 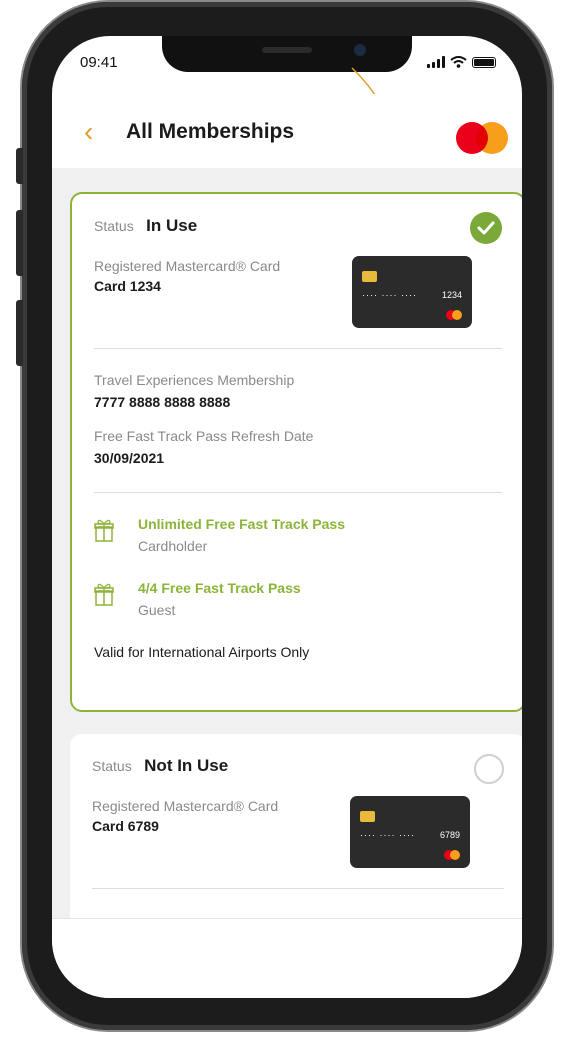 I want to click on refresh-label: Free Fast Track Pass Refresh Date, so click(x=204, y=436).